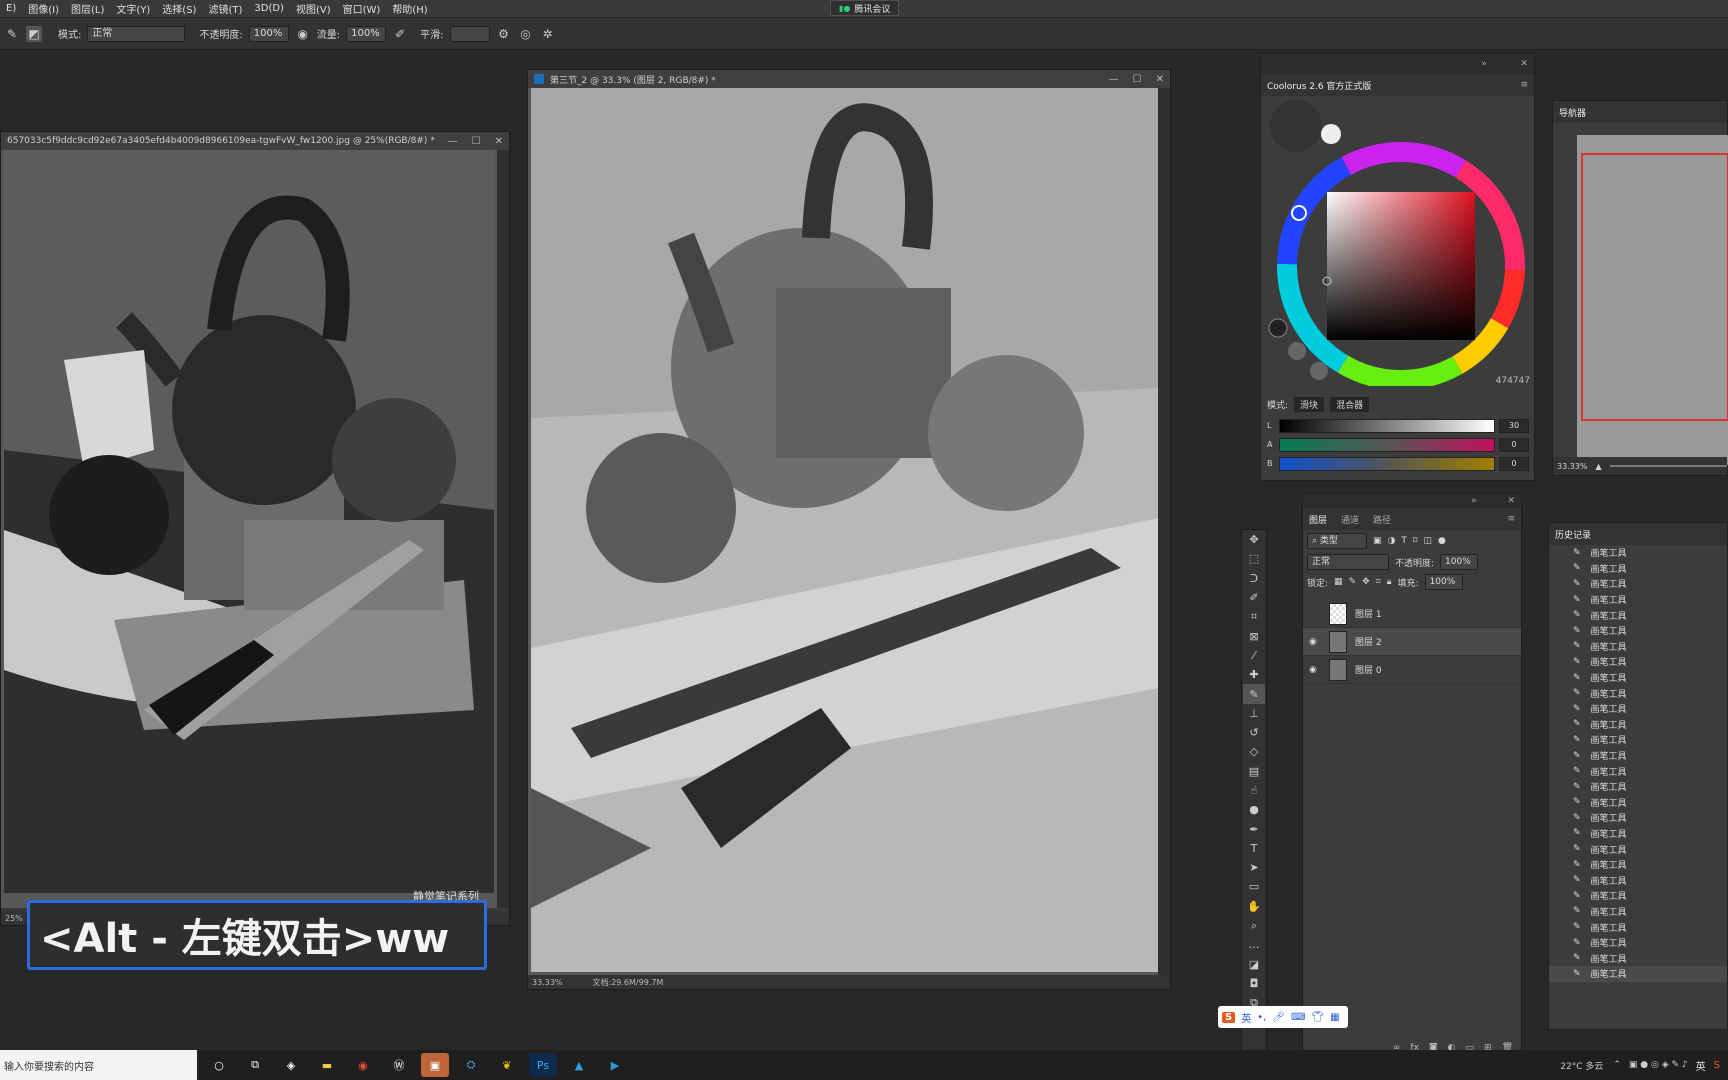 The image size is (1728, 1080). What do you see at coordinates (547, 982) in the screenshot?
I see `main-zoom: 33.33%` at bounding box center [547, 982].